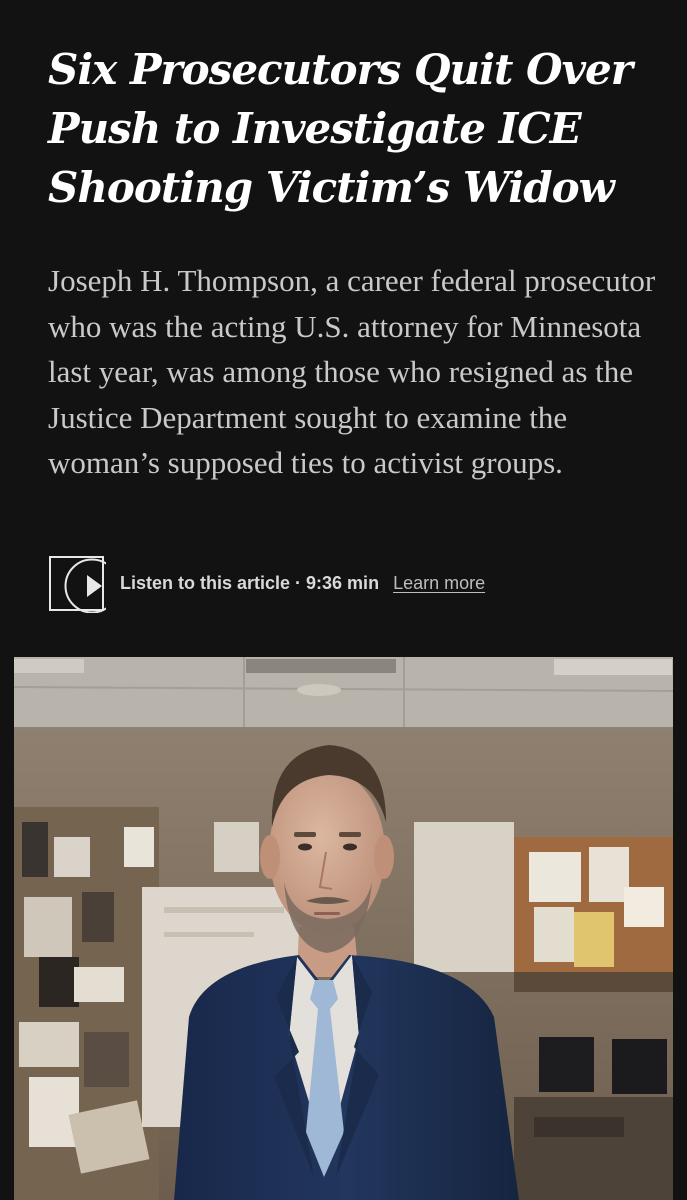 This screenshot has width=687, height=1200. Describe the element at coordinates (439, 583) in the screenshot. I see `learn-more-link: Learn more` at that location.